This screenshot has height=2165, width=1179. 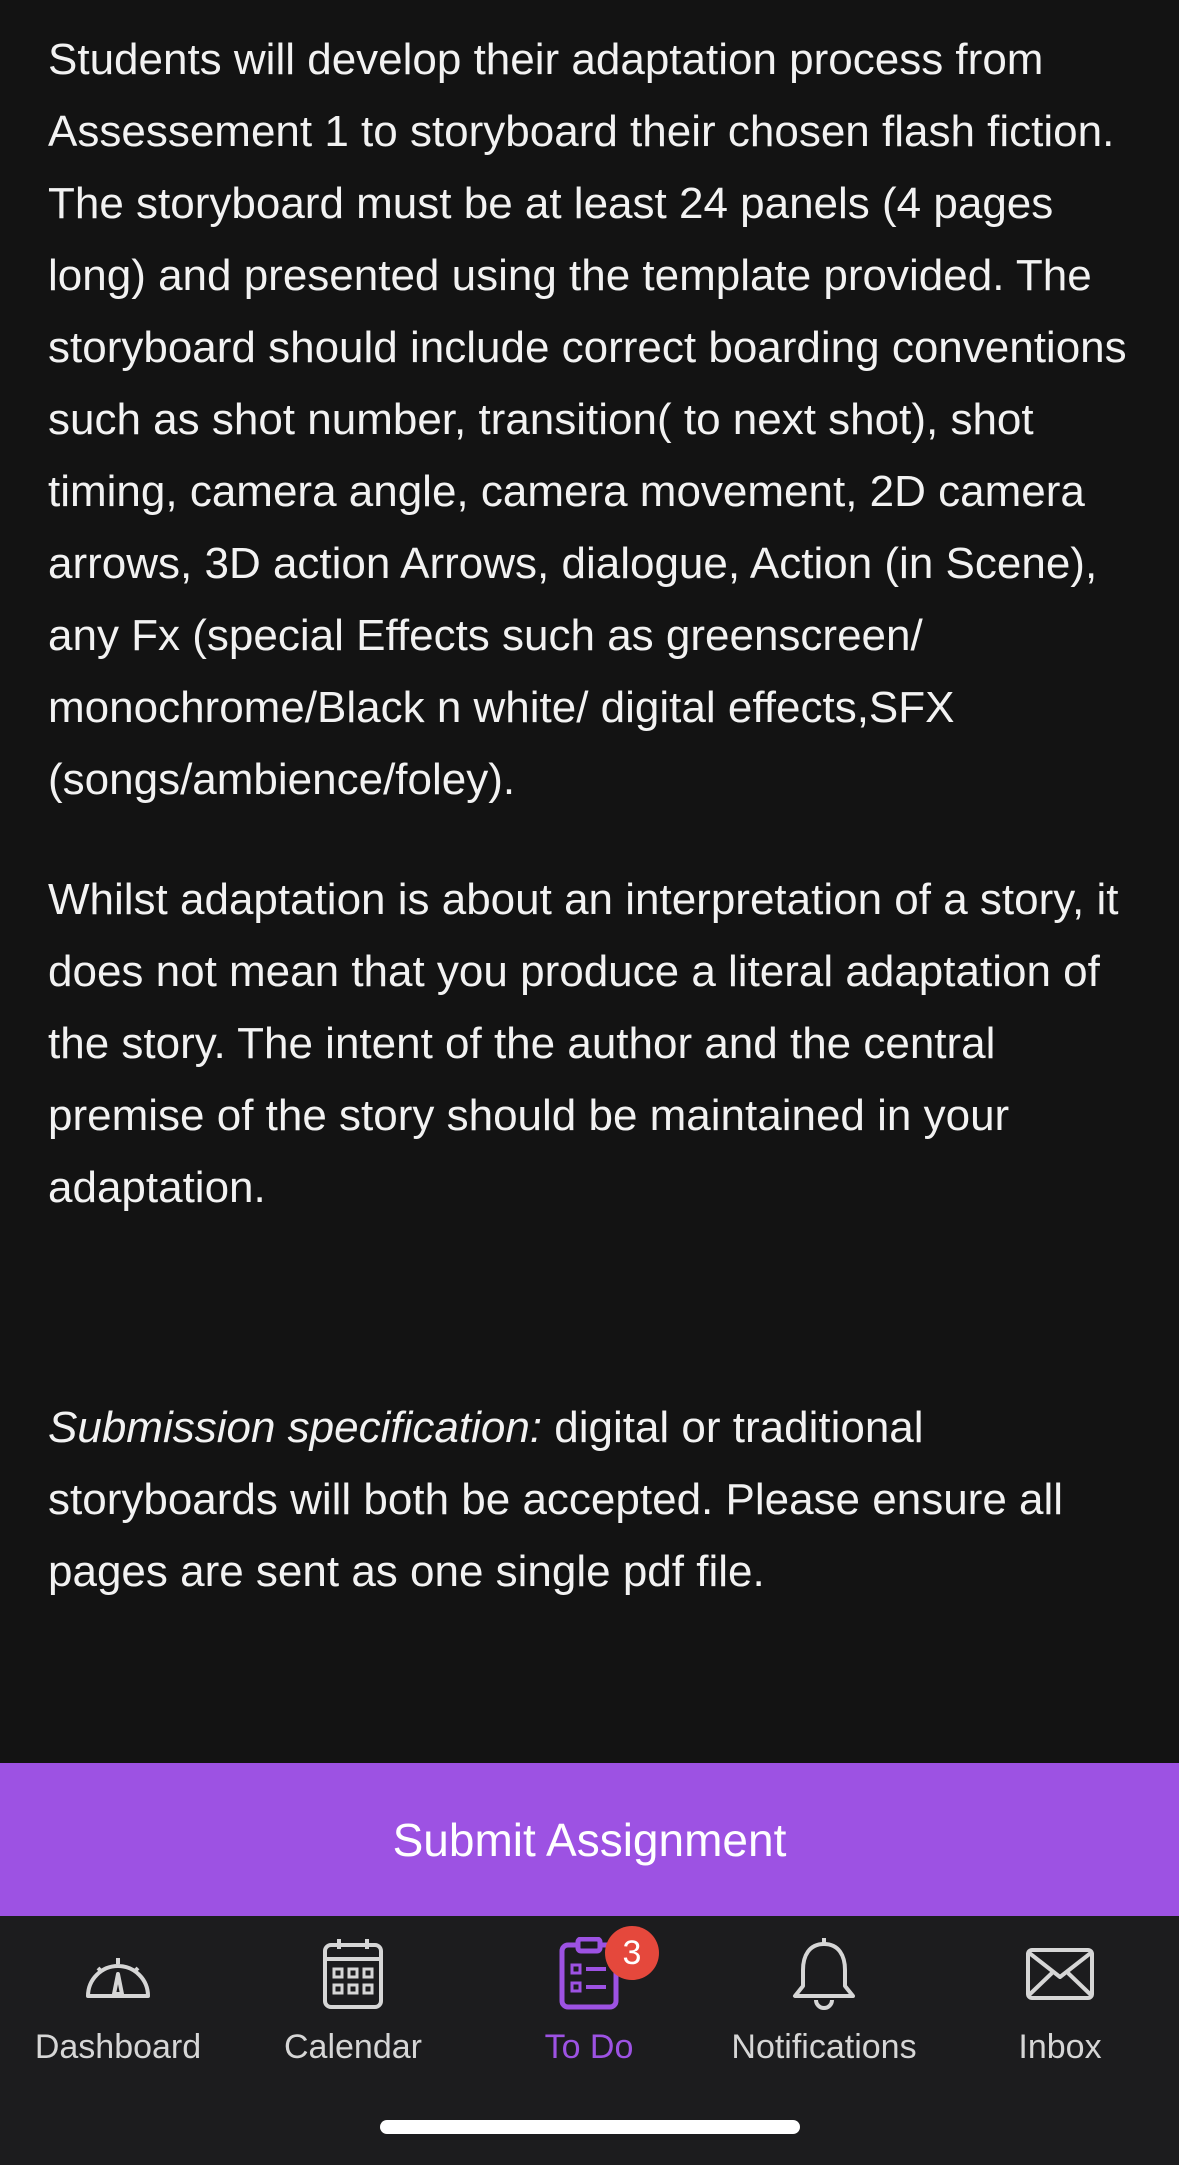 I want to click on tab-label-to-do: To Do, so click(x=589, y=2047).